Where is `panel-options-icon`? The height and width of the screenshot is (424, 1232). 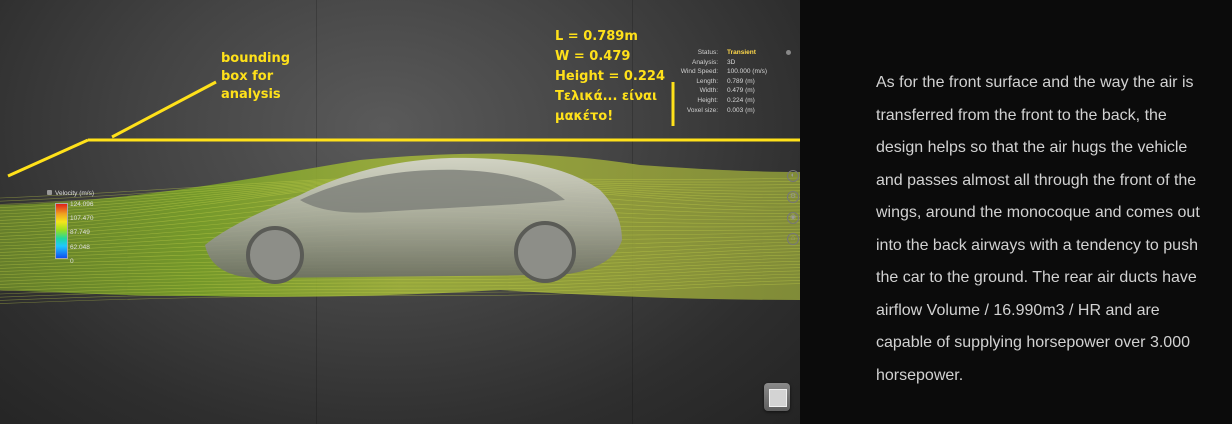 panel-options-icon is located at coordinates (788, 52).